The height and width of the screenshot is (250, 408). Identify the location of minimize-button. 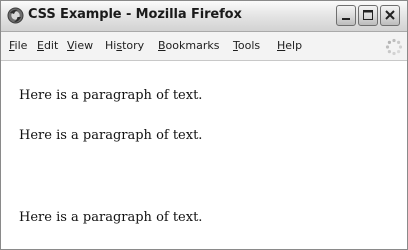
(346, 15).